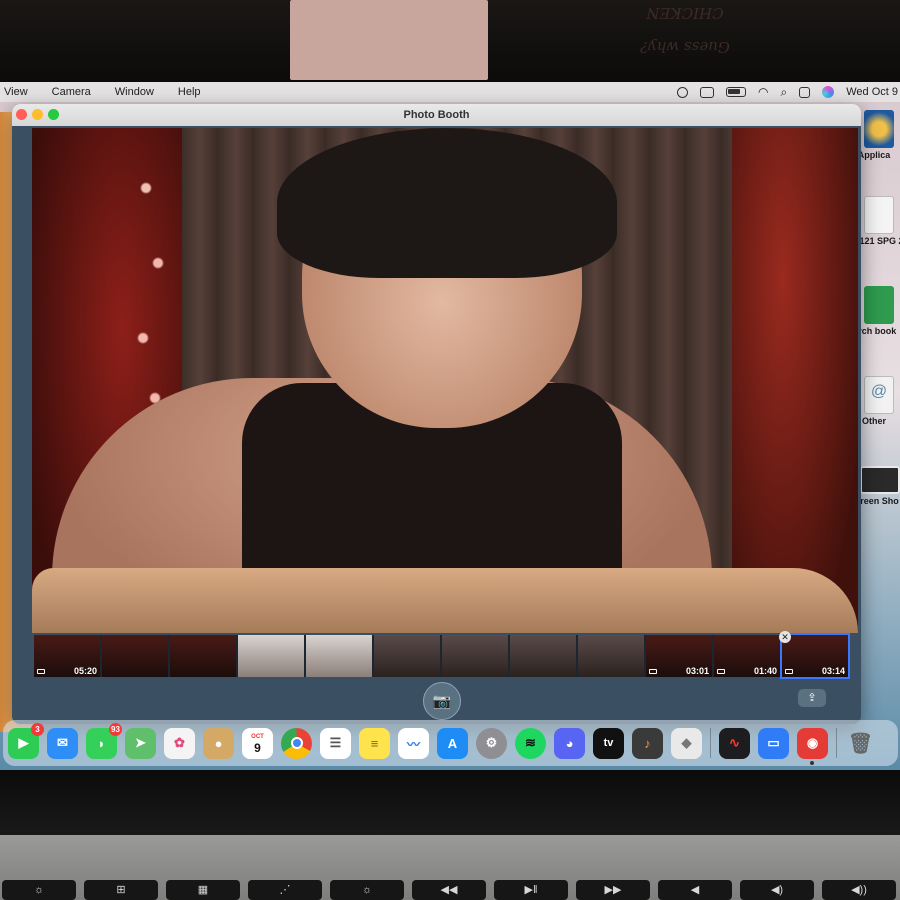  Describe the element at coordinates (833, 671) in the screenshot. I see `video-duration: 03:14` at that location.